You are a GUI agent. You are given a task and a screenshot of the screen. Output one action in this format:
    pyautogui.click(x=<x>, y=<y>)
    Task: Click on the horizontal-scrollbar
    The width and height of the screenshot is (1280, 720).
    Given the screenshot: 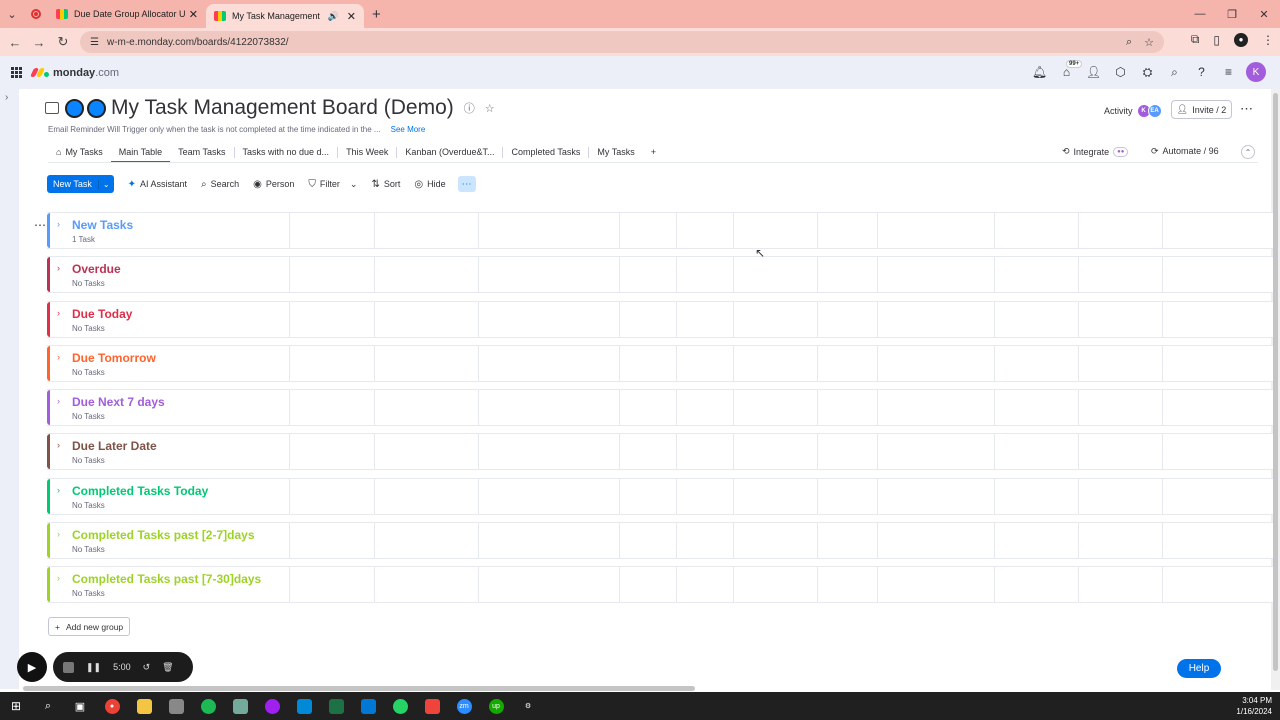 What is the action you would take?
    pyautogui.click(x=359, y=688)
    